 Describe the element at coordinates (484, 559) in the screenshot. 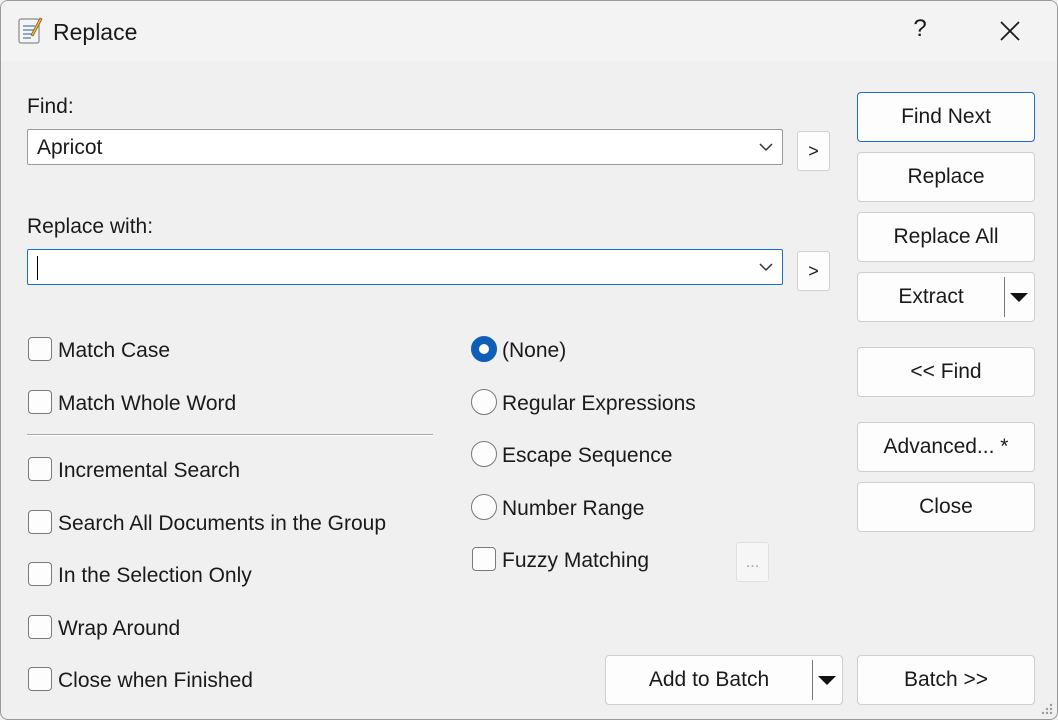

I see `fuzzy-matching-checkbox` at that location.